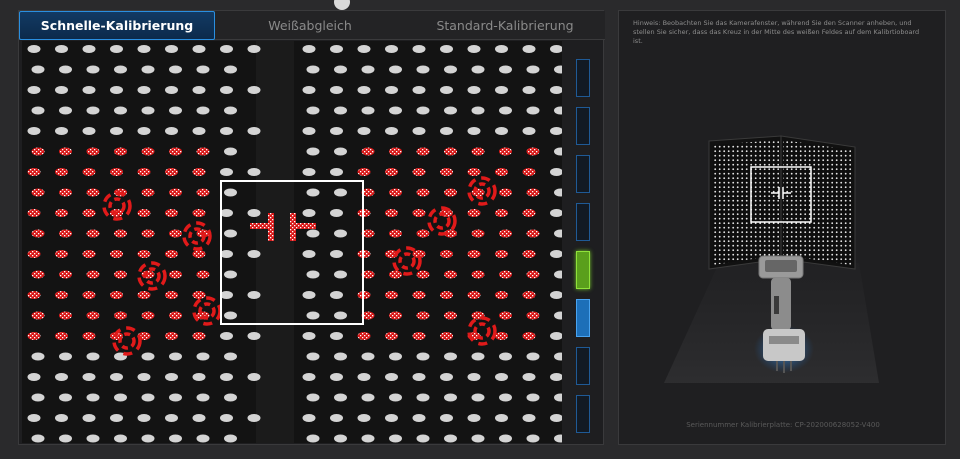  What do you see at coordinates (310, 25) in the screenshot?
I see `tab-white-balance: Weißabgleich` at bounding box center [310, 25].